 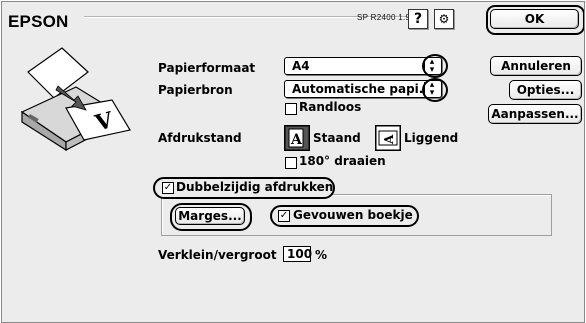 What do you see at coordinates (255, 187) in the screenshot?
I see `duplex-label: Dubbelzijdig afdrukken` at bounding box center [255, 187].